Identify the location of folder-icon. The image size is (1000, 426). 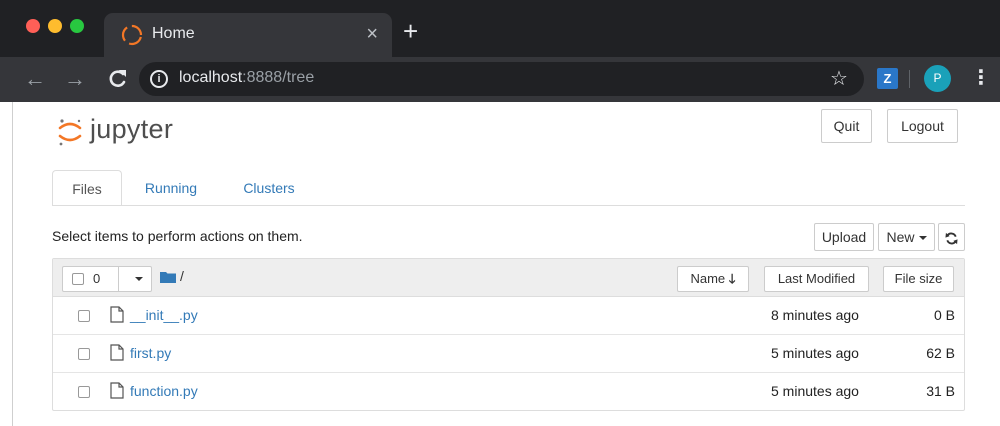
(168, 277).